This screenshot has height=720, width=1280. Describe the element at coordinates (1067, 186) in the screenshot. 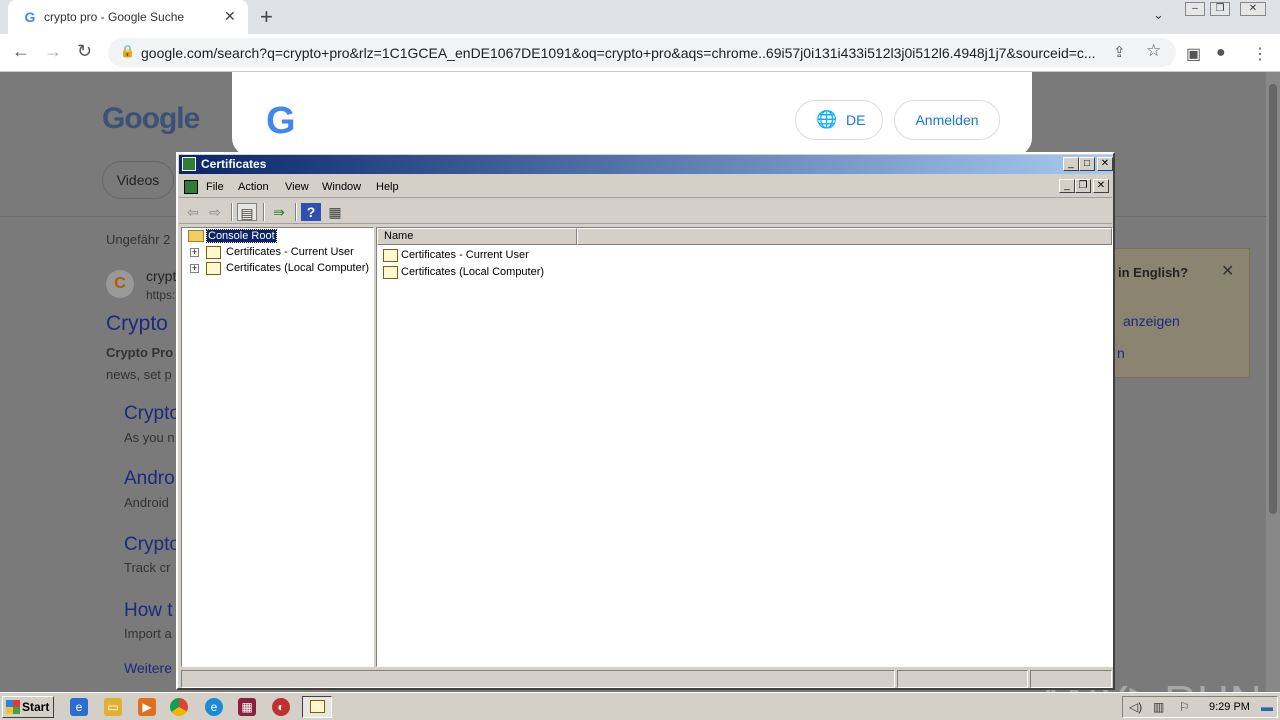

I see `child-minimize-icon: _` at that location.